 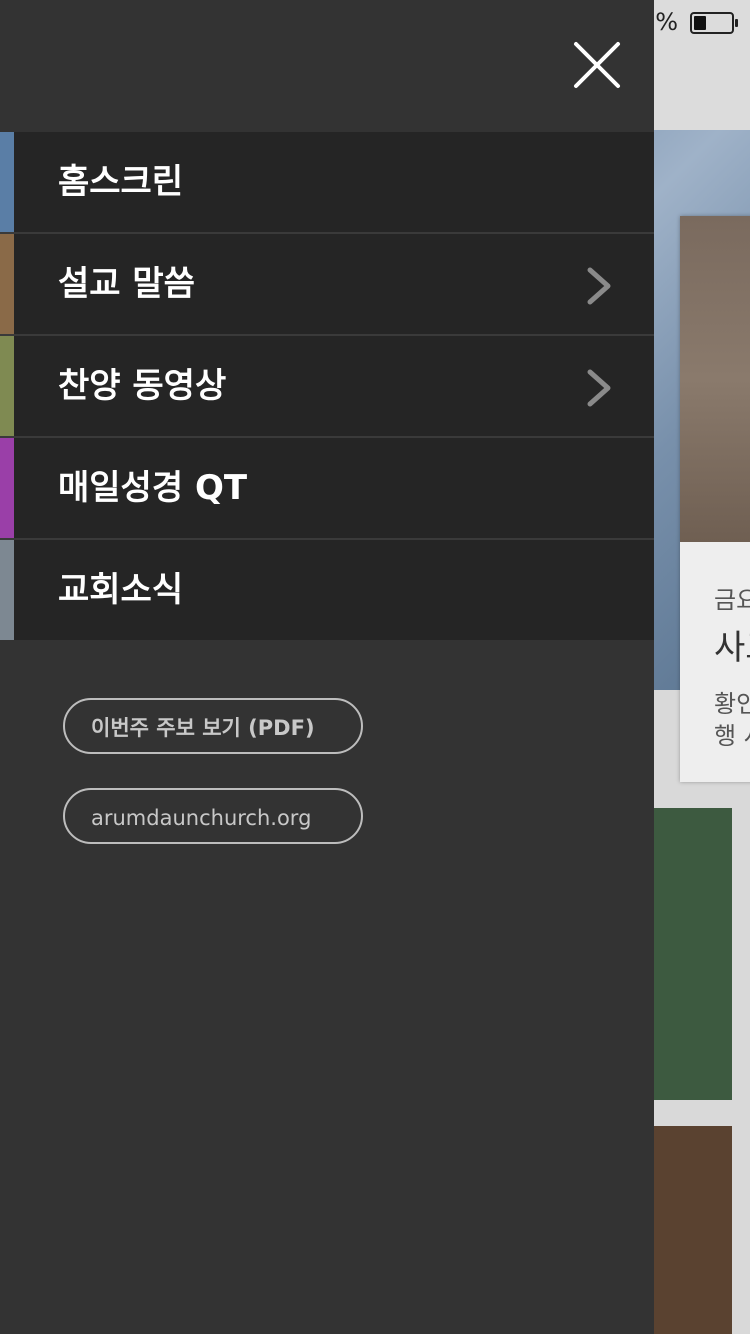 What do you see at coordinates (121, 182) in the screenshot?
I see `menu-item-label: 홈스크린` at bounding box center [121, 182].